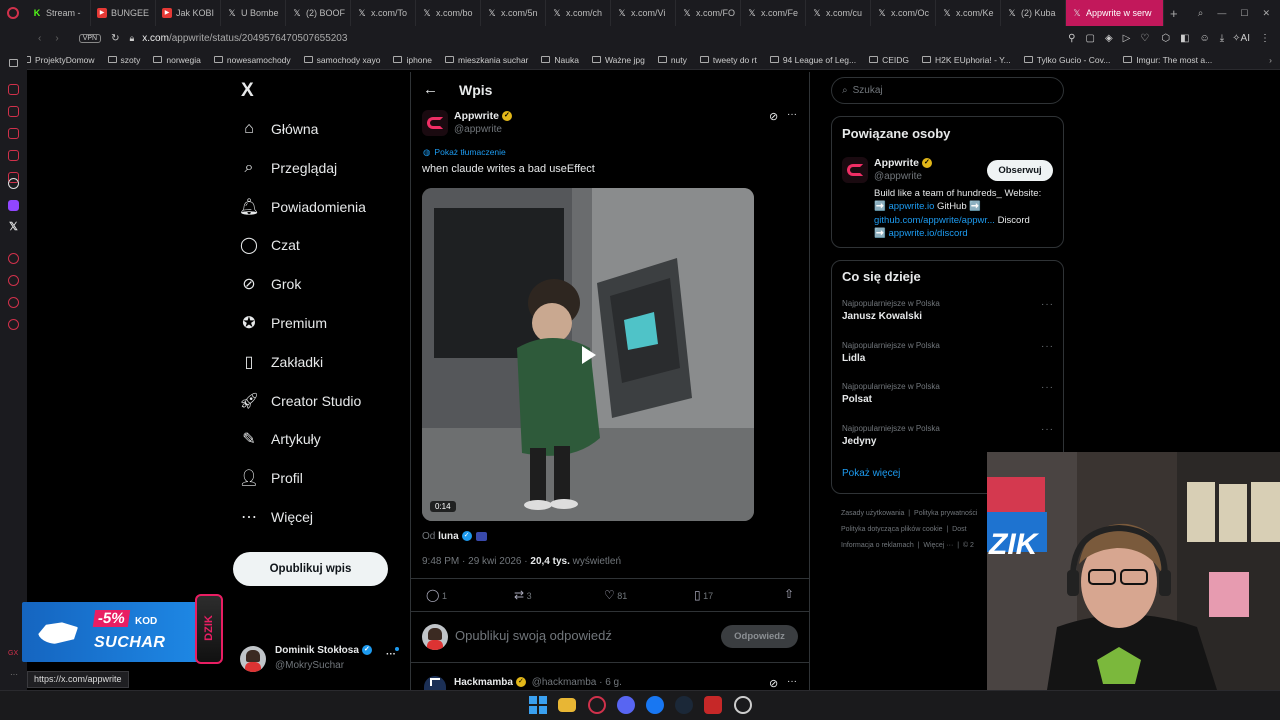  I want to click on bookmark-item: norwegia, so click(177, 60).